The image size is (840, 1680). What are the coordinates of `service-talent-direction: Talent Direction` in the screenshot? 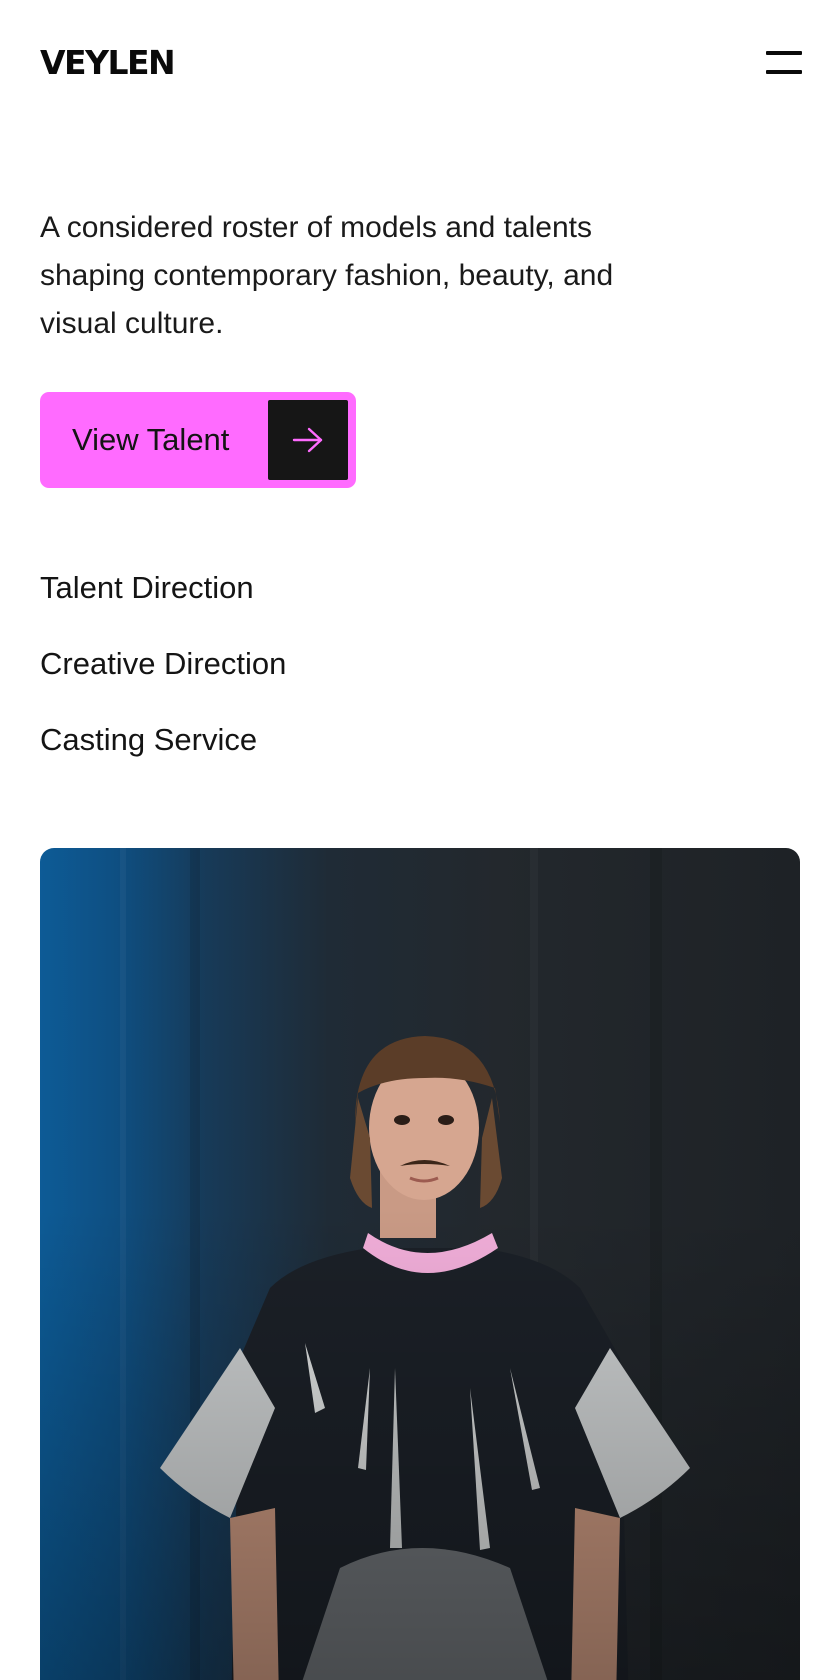 It's located at (240, 608).